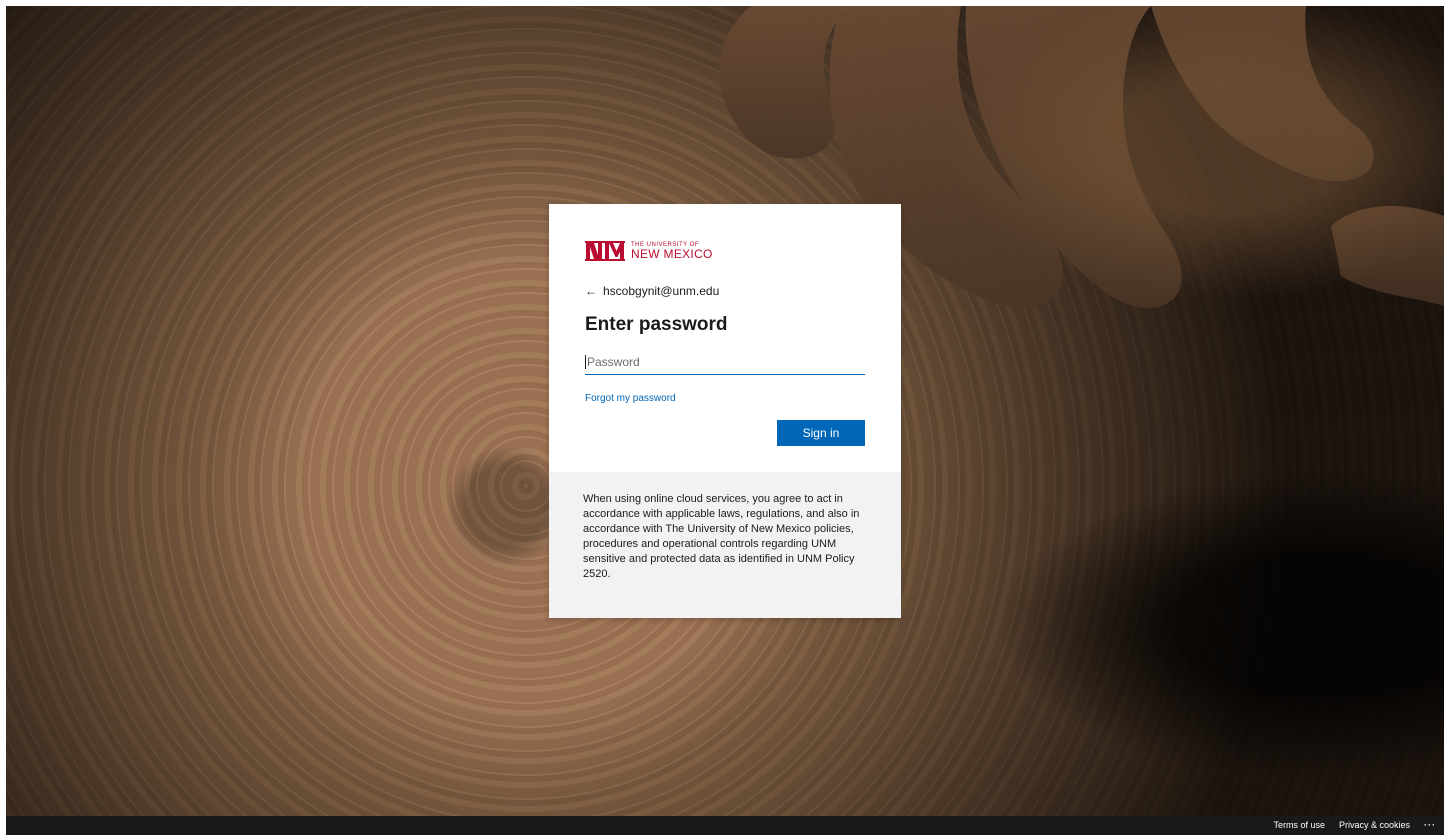 Image resolution: width=1450 pixels, height=835 pixels. I want to click on unm-wordmark-big: NEW MEXICO, so click(672, 254).